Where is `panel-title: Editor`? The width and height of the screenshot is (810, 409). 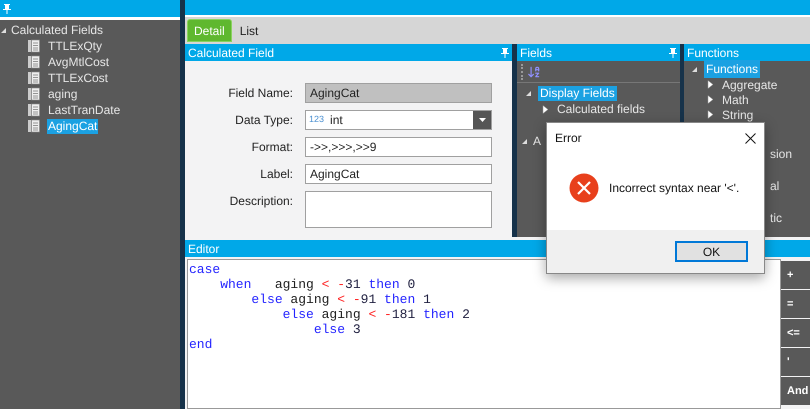 panel-title: Editor is located at coordinates (204, 248).